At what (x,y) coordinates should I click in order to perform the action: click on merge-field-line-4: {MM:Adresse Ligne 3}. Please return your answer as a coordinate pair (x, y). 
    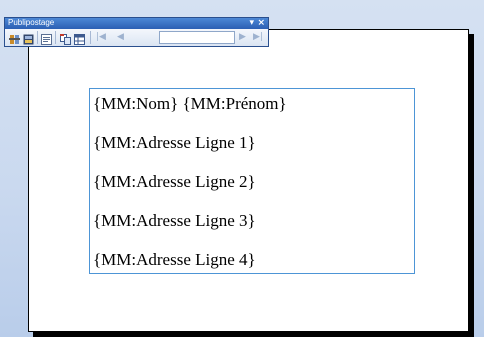
    Looking at the image, I should click on (174, 221).